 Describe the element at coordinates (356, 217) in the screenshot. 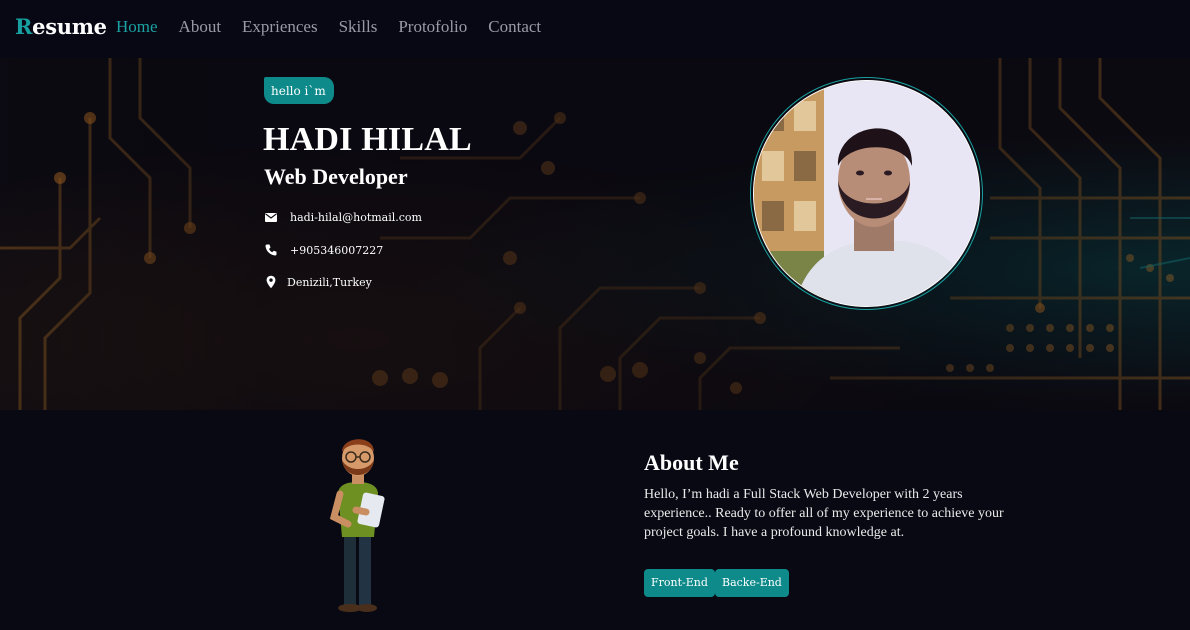

I see `contact-email-value: hadi-hilal@hotmail.com` at that location.